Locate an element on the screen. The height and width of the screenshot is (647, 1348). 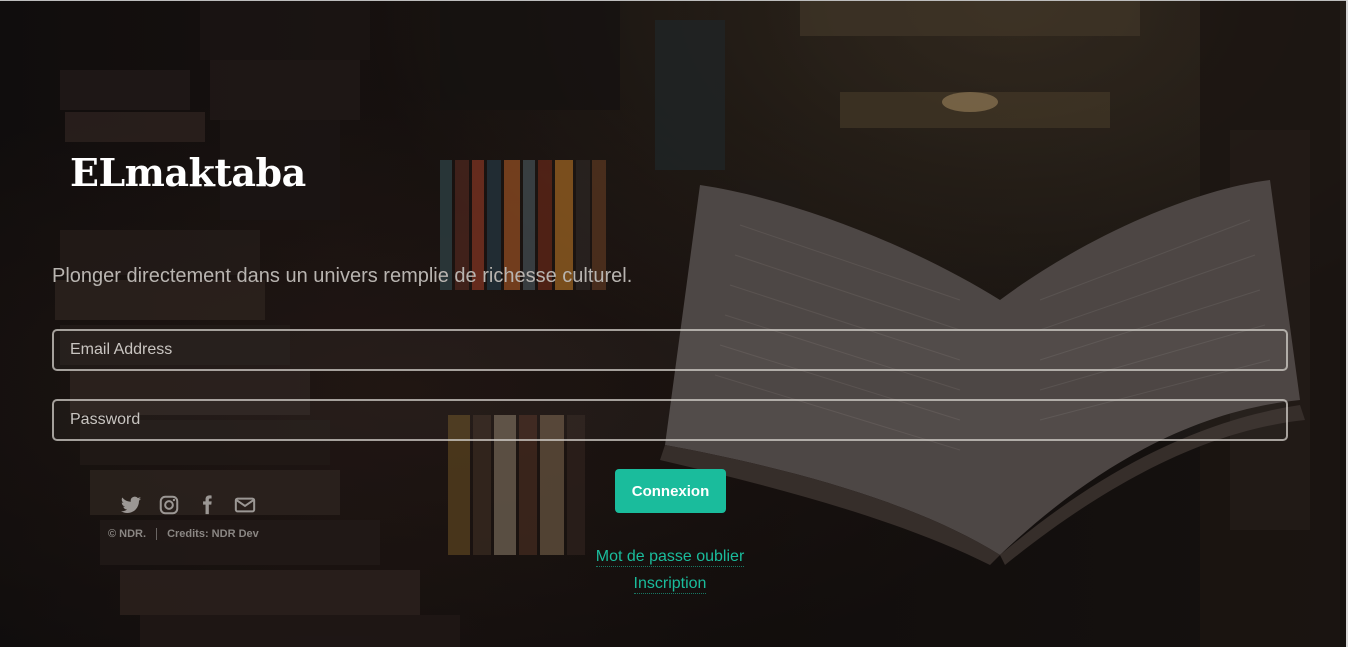
footer-credits: © NDR. Credits: NDR Dev is located at coordinates (183, 534).